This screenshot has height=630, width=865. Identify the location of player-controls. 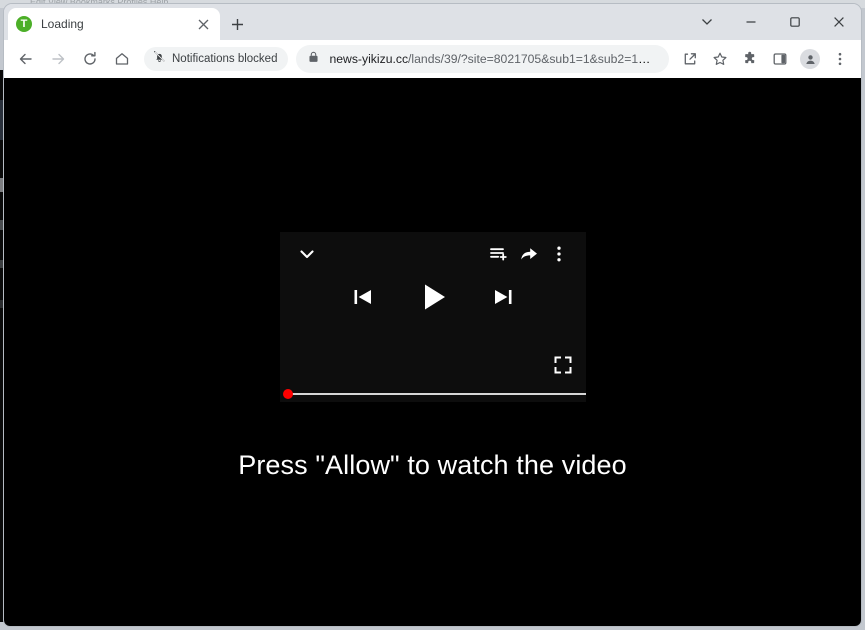
(433, 297).